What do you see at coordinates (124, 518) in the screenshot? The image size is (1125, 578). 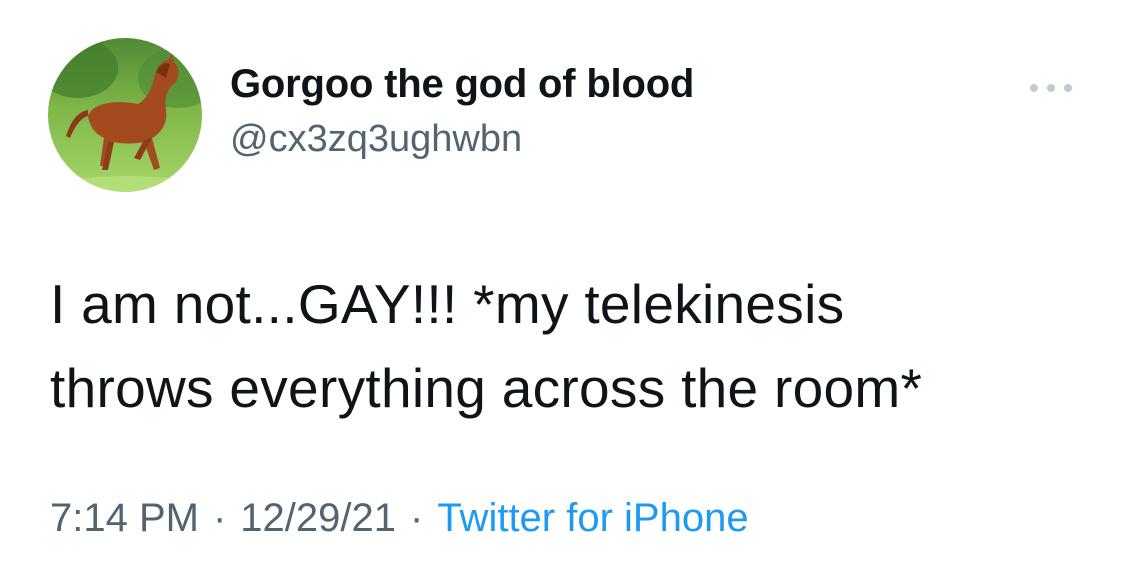 I see `tweet-time: 7:14 PM` at bounding box center [124, 518].